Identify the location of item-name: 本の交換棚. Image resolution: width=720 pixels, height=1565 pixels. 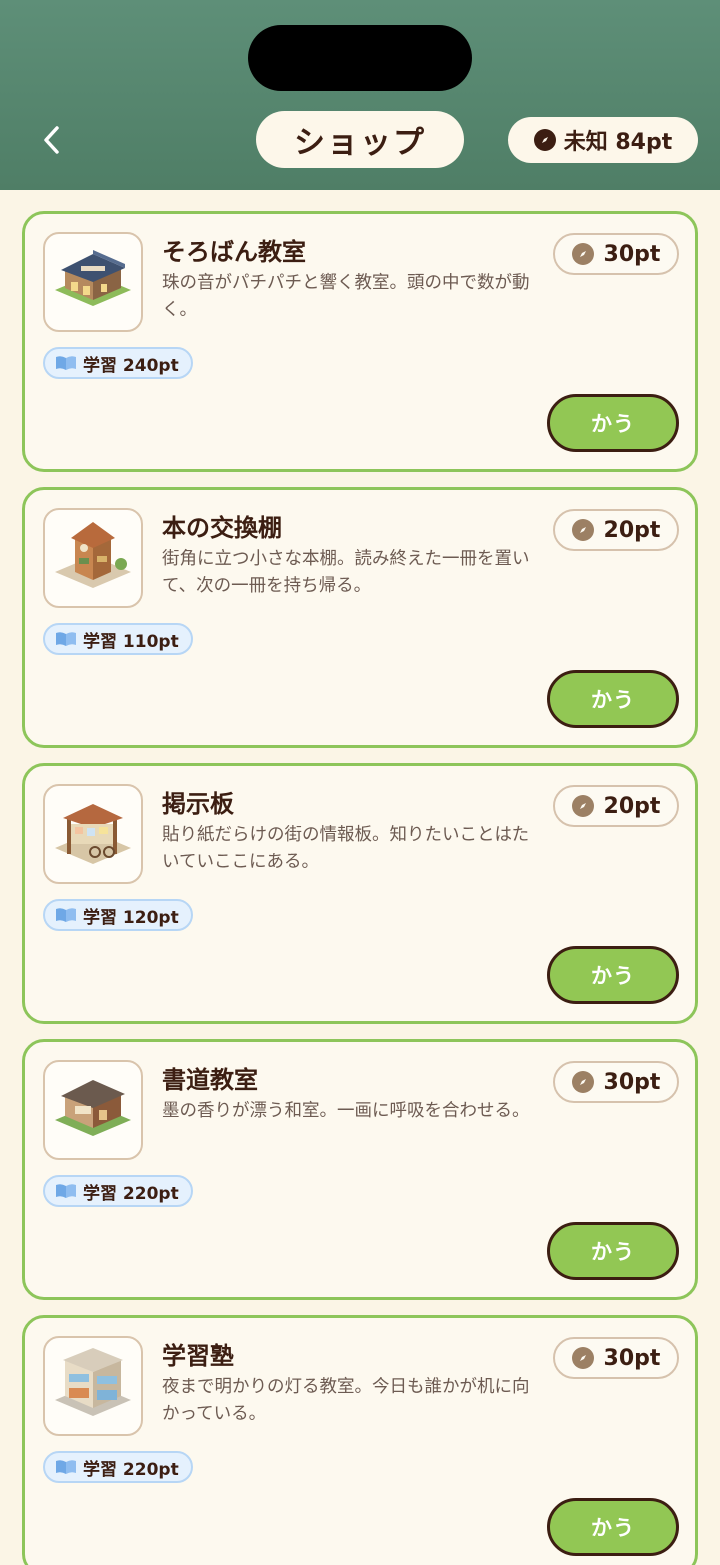
(222, 528).